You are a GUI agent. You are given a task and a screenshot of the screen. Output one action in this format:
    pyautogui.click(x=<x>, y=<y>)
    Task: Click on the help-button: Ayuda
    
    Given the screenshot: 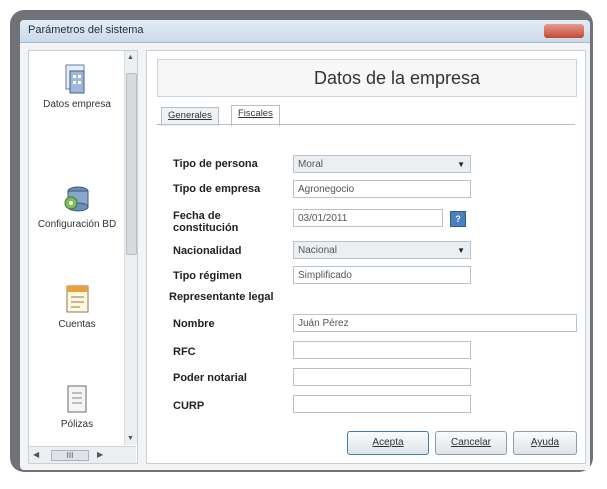 What is the action you would take?
    pyautogui.click(x=545, y=443)
    